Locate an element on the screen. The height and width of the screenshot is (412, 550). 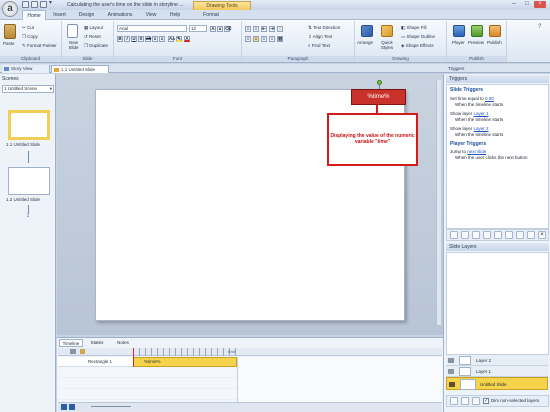
layer-name: Layer 1 is located at coordinates (484, 371).